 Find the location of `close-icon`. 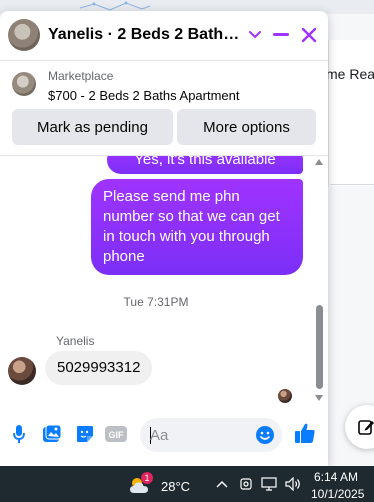

close-icon is located at coordinates (309, 35).